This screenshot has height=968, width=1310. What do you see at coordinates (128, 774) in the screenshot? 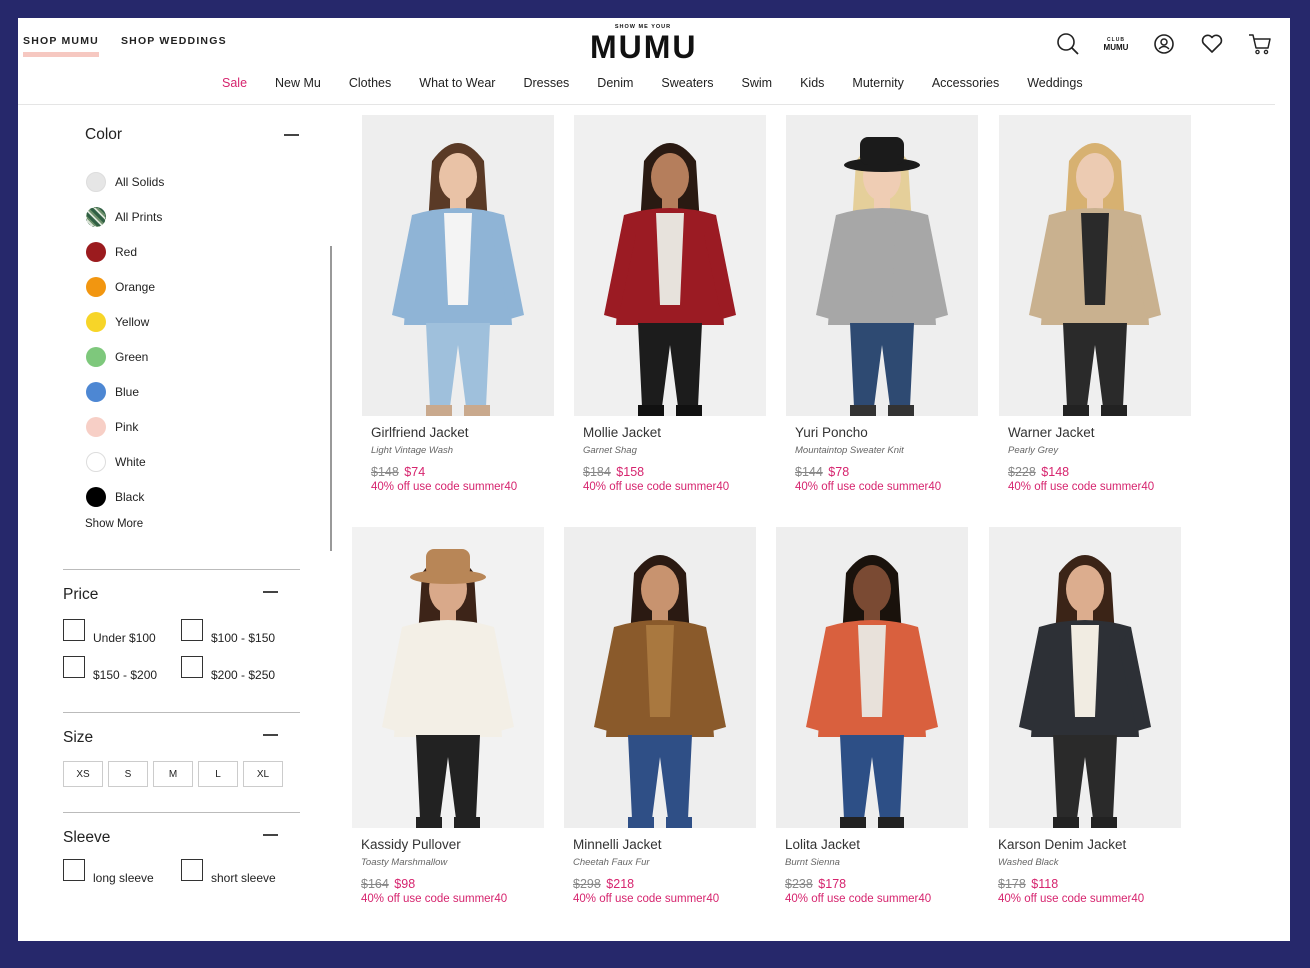
I see `size-option-s: S` at bounding box center [128, 774].